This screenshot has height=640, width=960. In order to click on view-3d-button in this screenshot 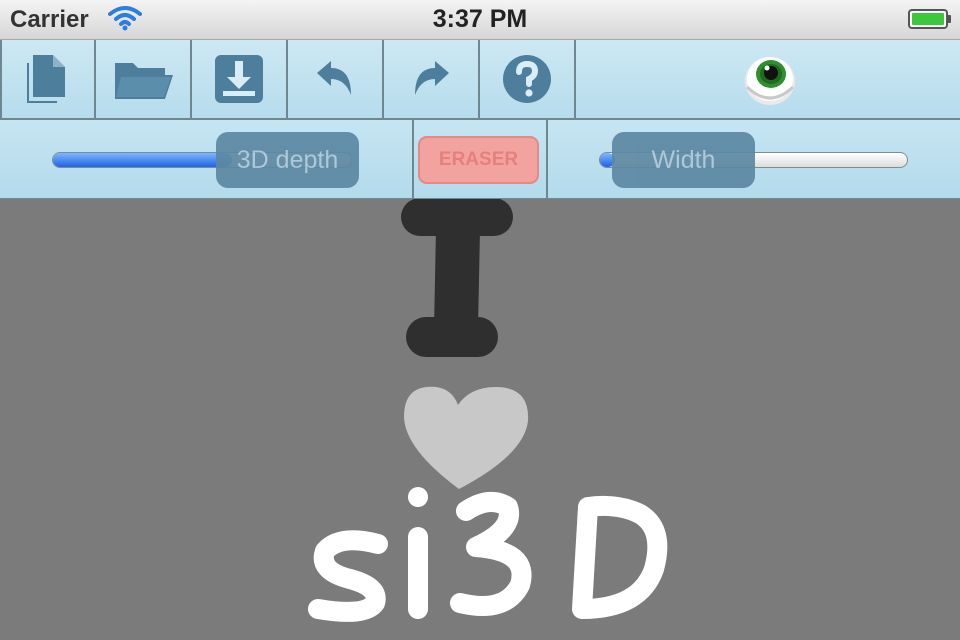, I will do `click(768, 79)`.